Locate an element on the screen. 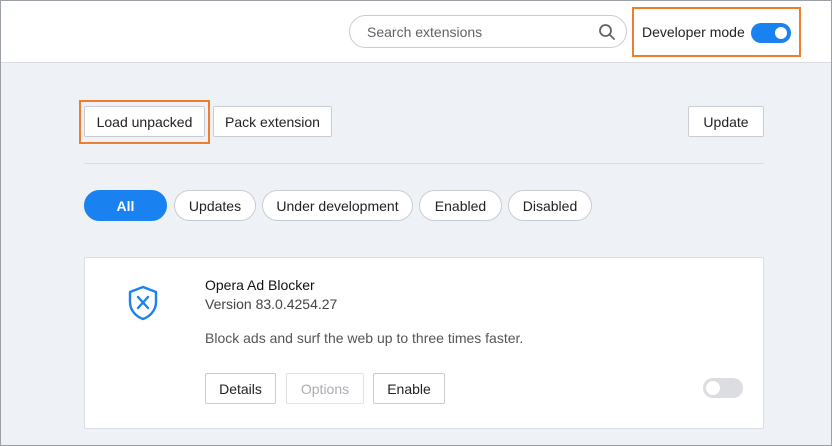  divider is located at coordinates (424, 163).